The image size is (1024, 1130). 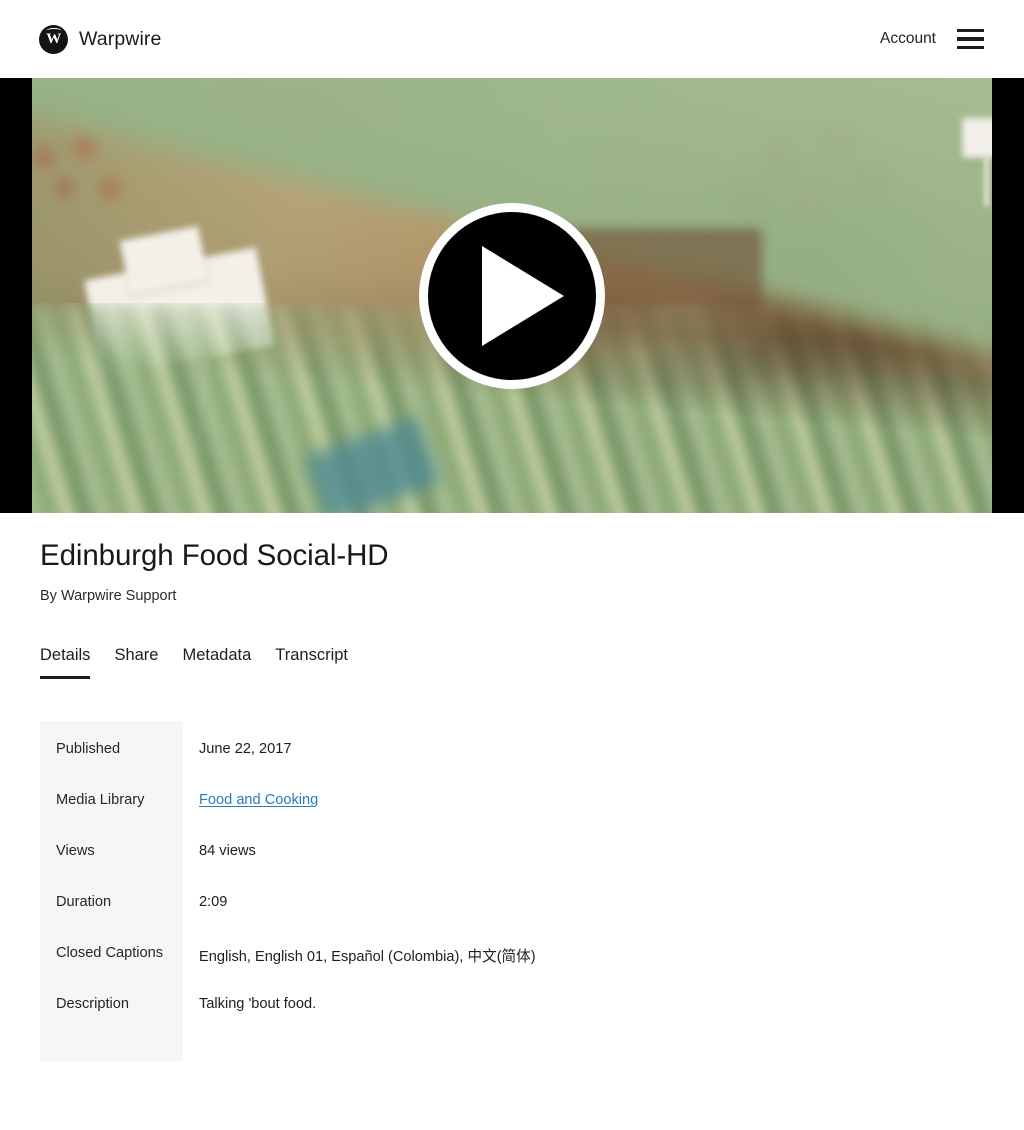 What do you see at coordinates (512, 663) in the screenshot?
I see `tab-bar: Details Share Metadata Transcript` at bounding box center [512, 663].